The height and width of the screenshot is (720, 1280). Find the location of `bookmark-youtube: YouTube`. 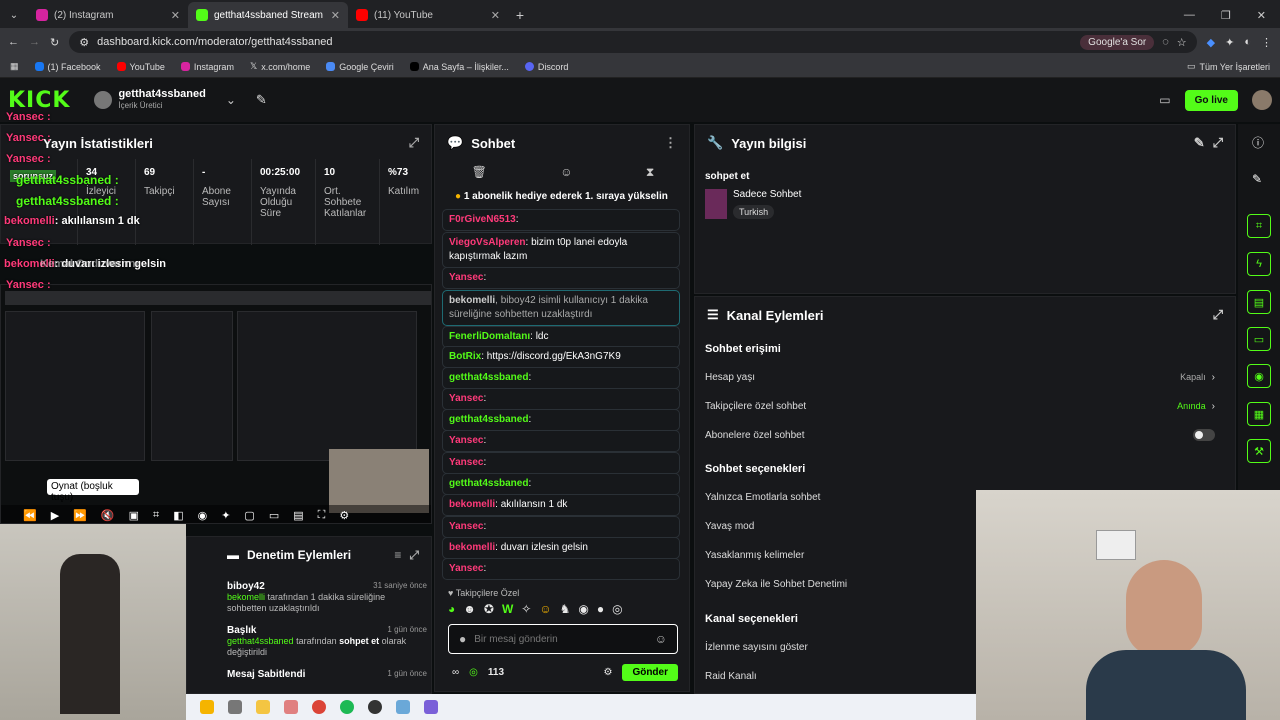

bookmark-youtube: YouTube is located at coordinates (140, 67).